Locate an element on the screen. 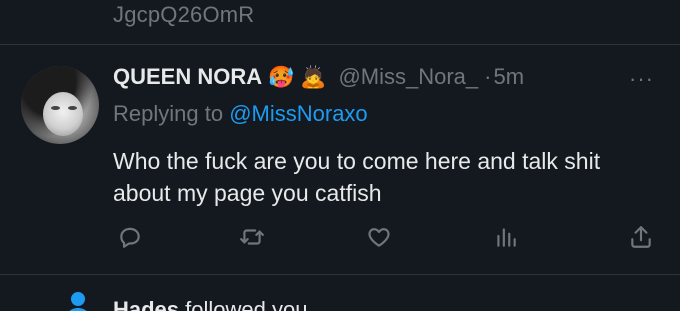  avatar is located at coordinates (60, 105).